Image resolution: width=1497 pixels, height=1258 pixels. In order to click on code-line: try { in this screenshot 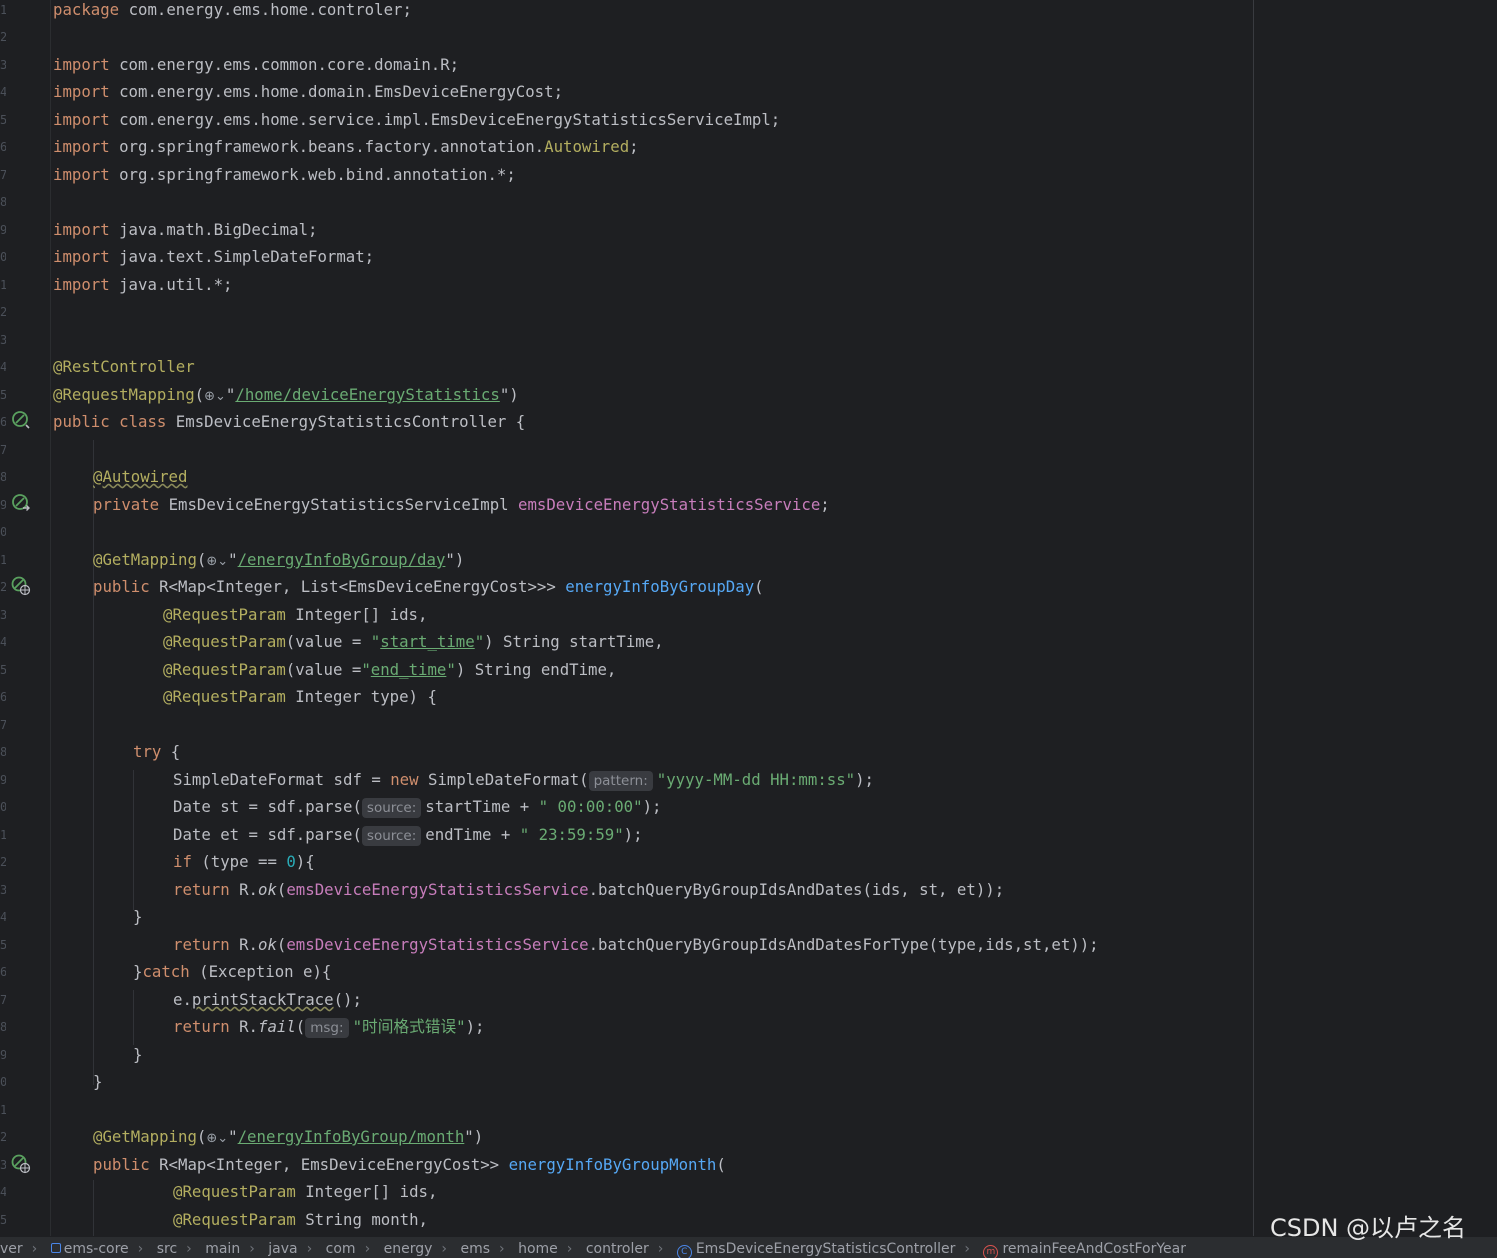, I will do `click(156, 755)`.